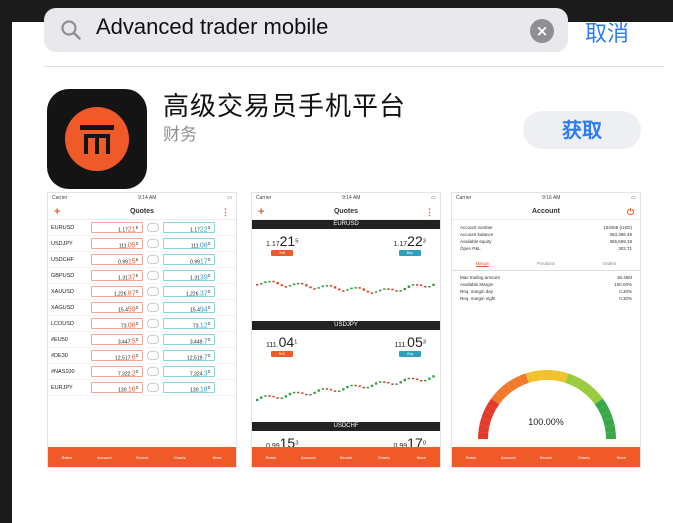 This screenshot has height=523, width=673. What do you see at coordinates (582, 130) in the screenshot?
I see `get-button: 获取` at bounding box center [582, 130].